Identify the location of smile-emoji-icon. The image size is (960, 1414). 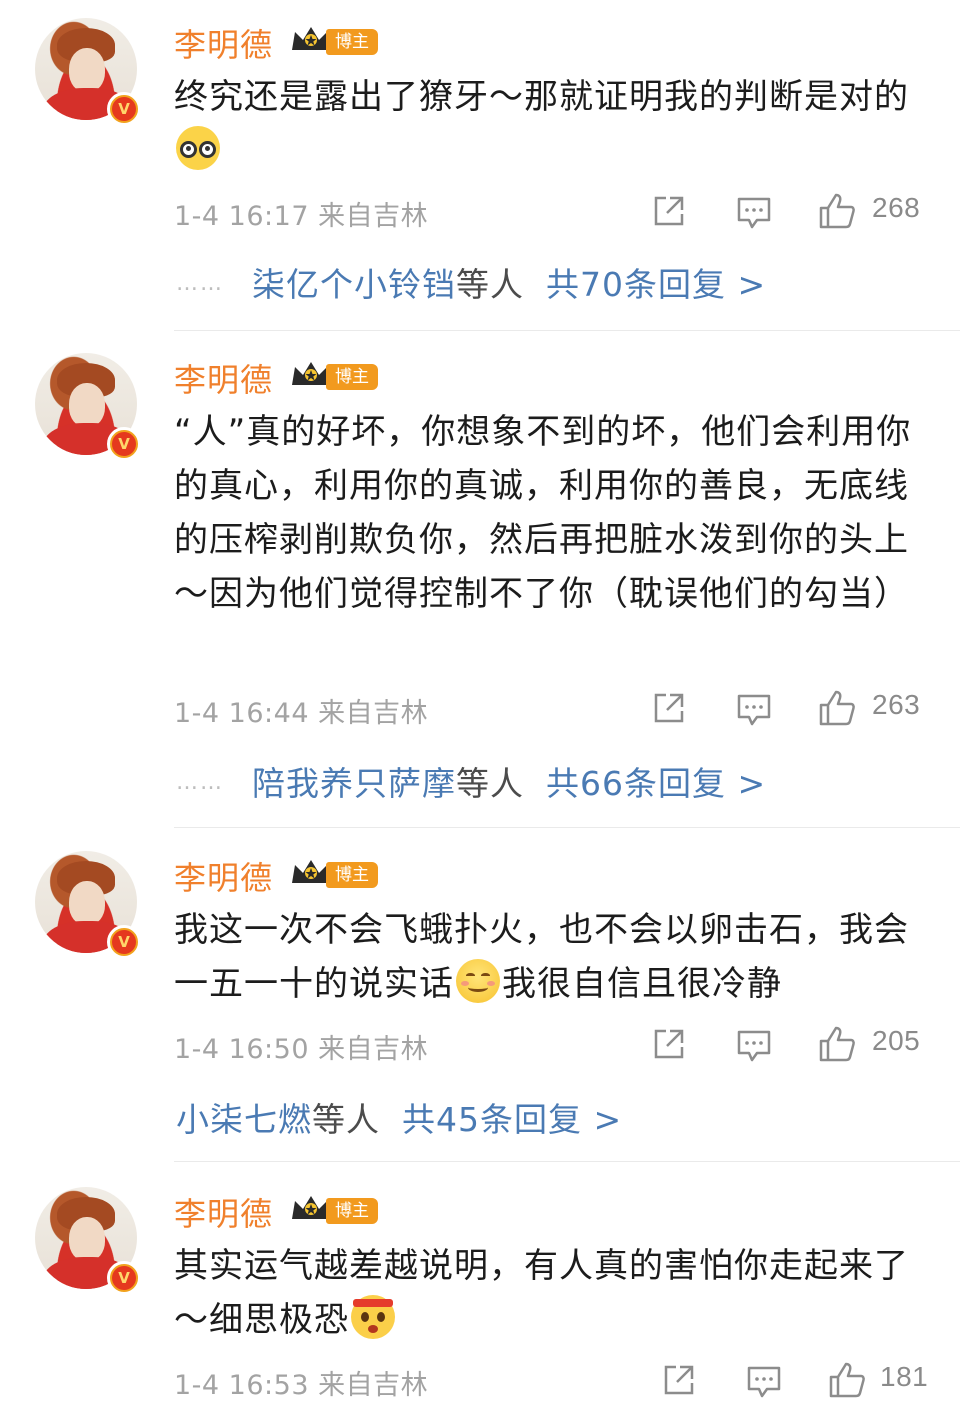
(478, 981).